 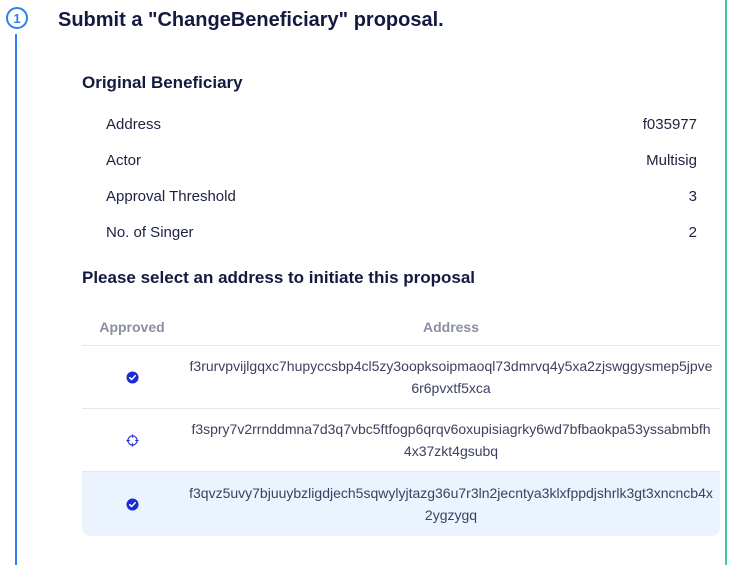 What do you see at coordinates (134, 124) in the screenshot?
I see `row-label: Address` at bounding box center [134, 124].